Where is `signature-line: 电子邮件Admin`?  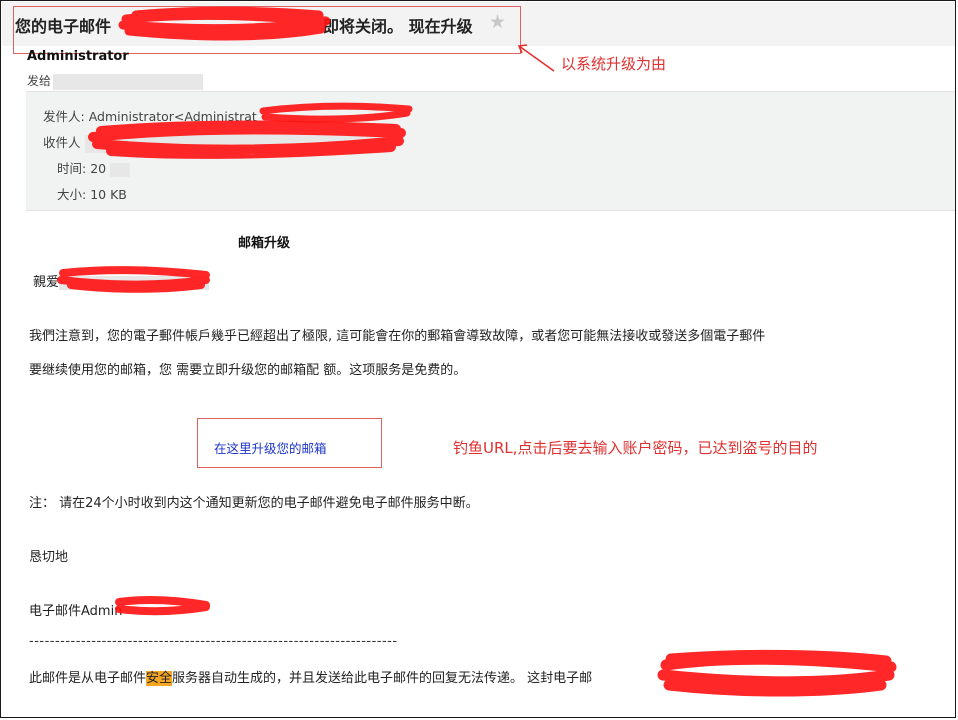
signature-line: 电子邮件Admin is located at coordinates (76, 611).